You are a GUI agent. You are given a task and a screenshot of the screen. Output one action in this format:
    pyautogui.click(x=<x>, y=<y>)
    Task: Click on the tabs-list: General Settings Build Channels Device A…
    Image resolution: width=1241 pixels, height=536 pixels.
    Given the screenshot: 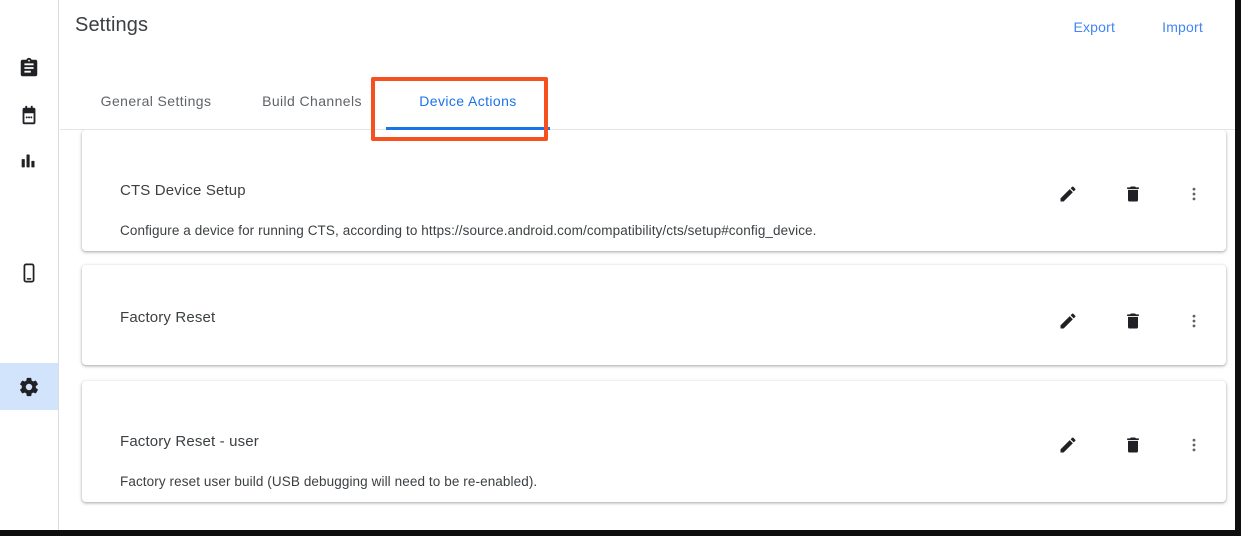 What is the action you would take?
    pyautogui.click(x=312, y=100)
    